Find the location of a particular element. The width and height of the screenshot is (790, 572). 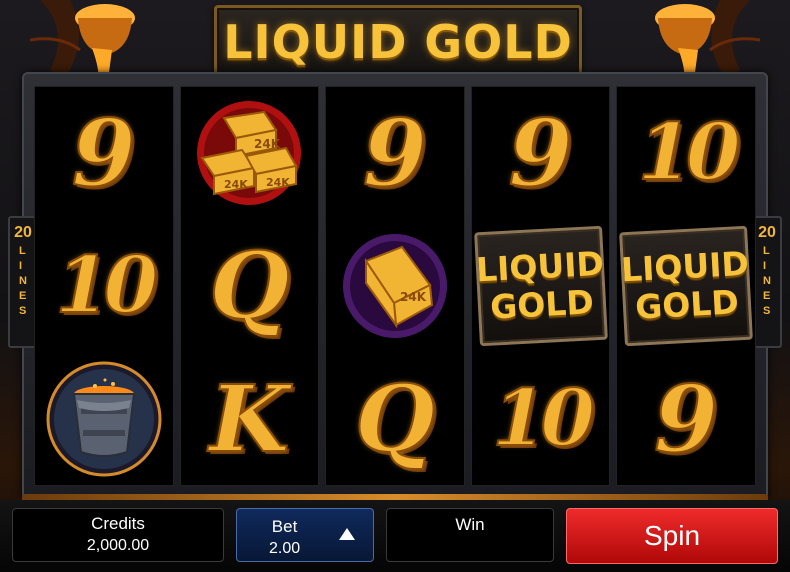

game-title-plate: LIQUID GOLD is located at coordinates (398, 42).